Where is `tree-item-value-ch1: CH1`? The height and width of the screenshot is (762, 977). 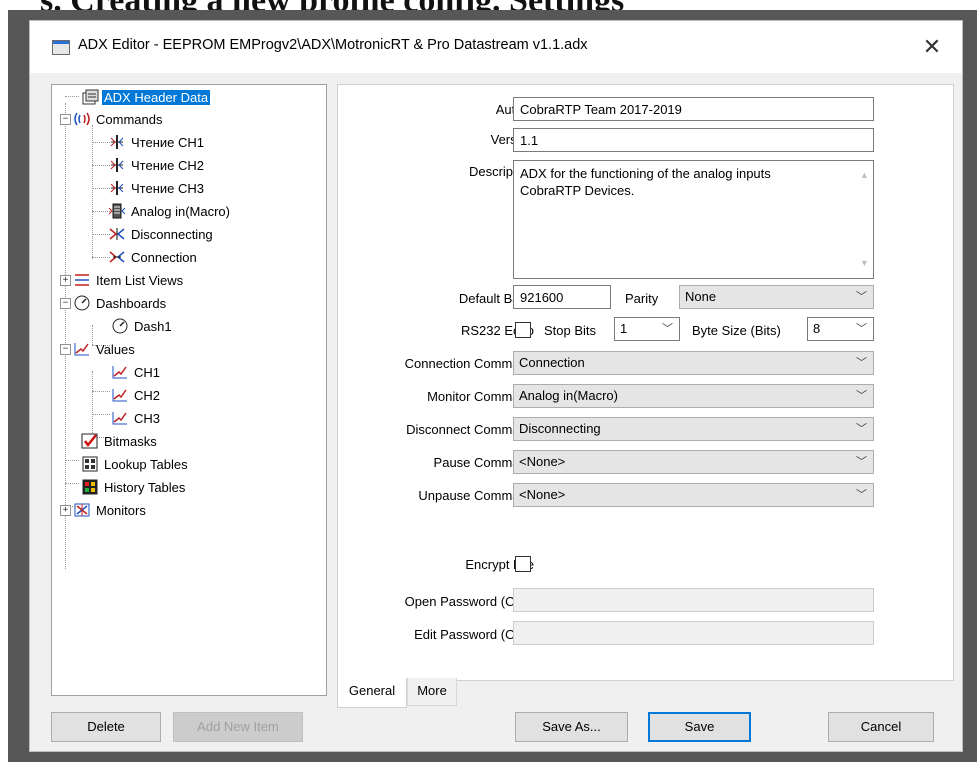 tree-item-value-ch1: CH1 is located at coordinates (136, 372).